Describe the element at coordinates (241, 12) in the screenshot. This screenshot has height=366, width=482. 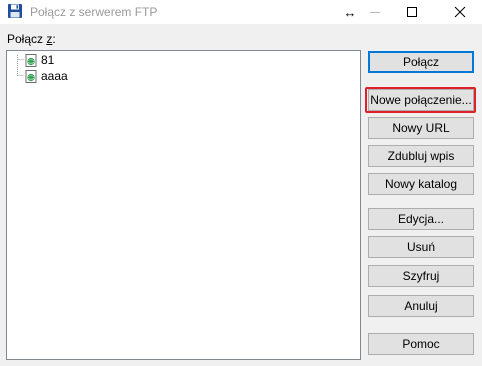
I see `title-bar: Połącz z serwerem FTP ↔` at that location.